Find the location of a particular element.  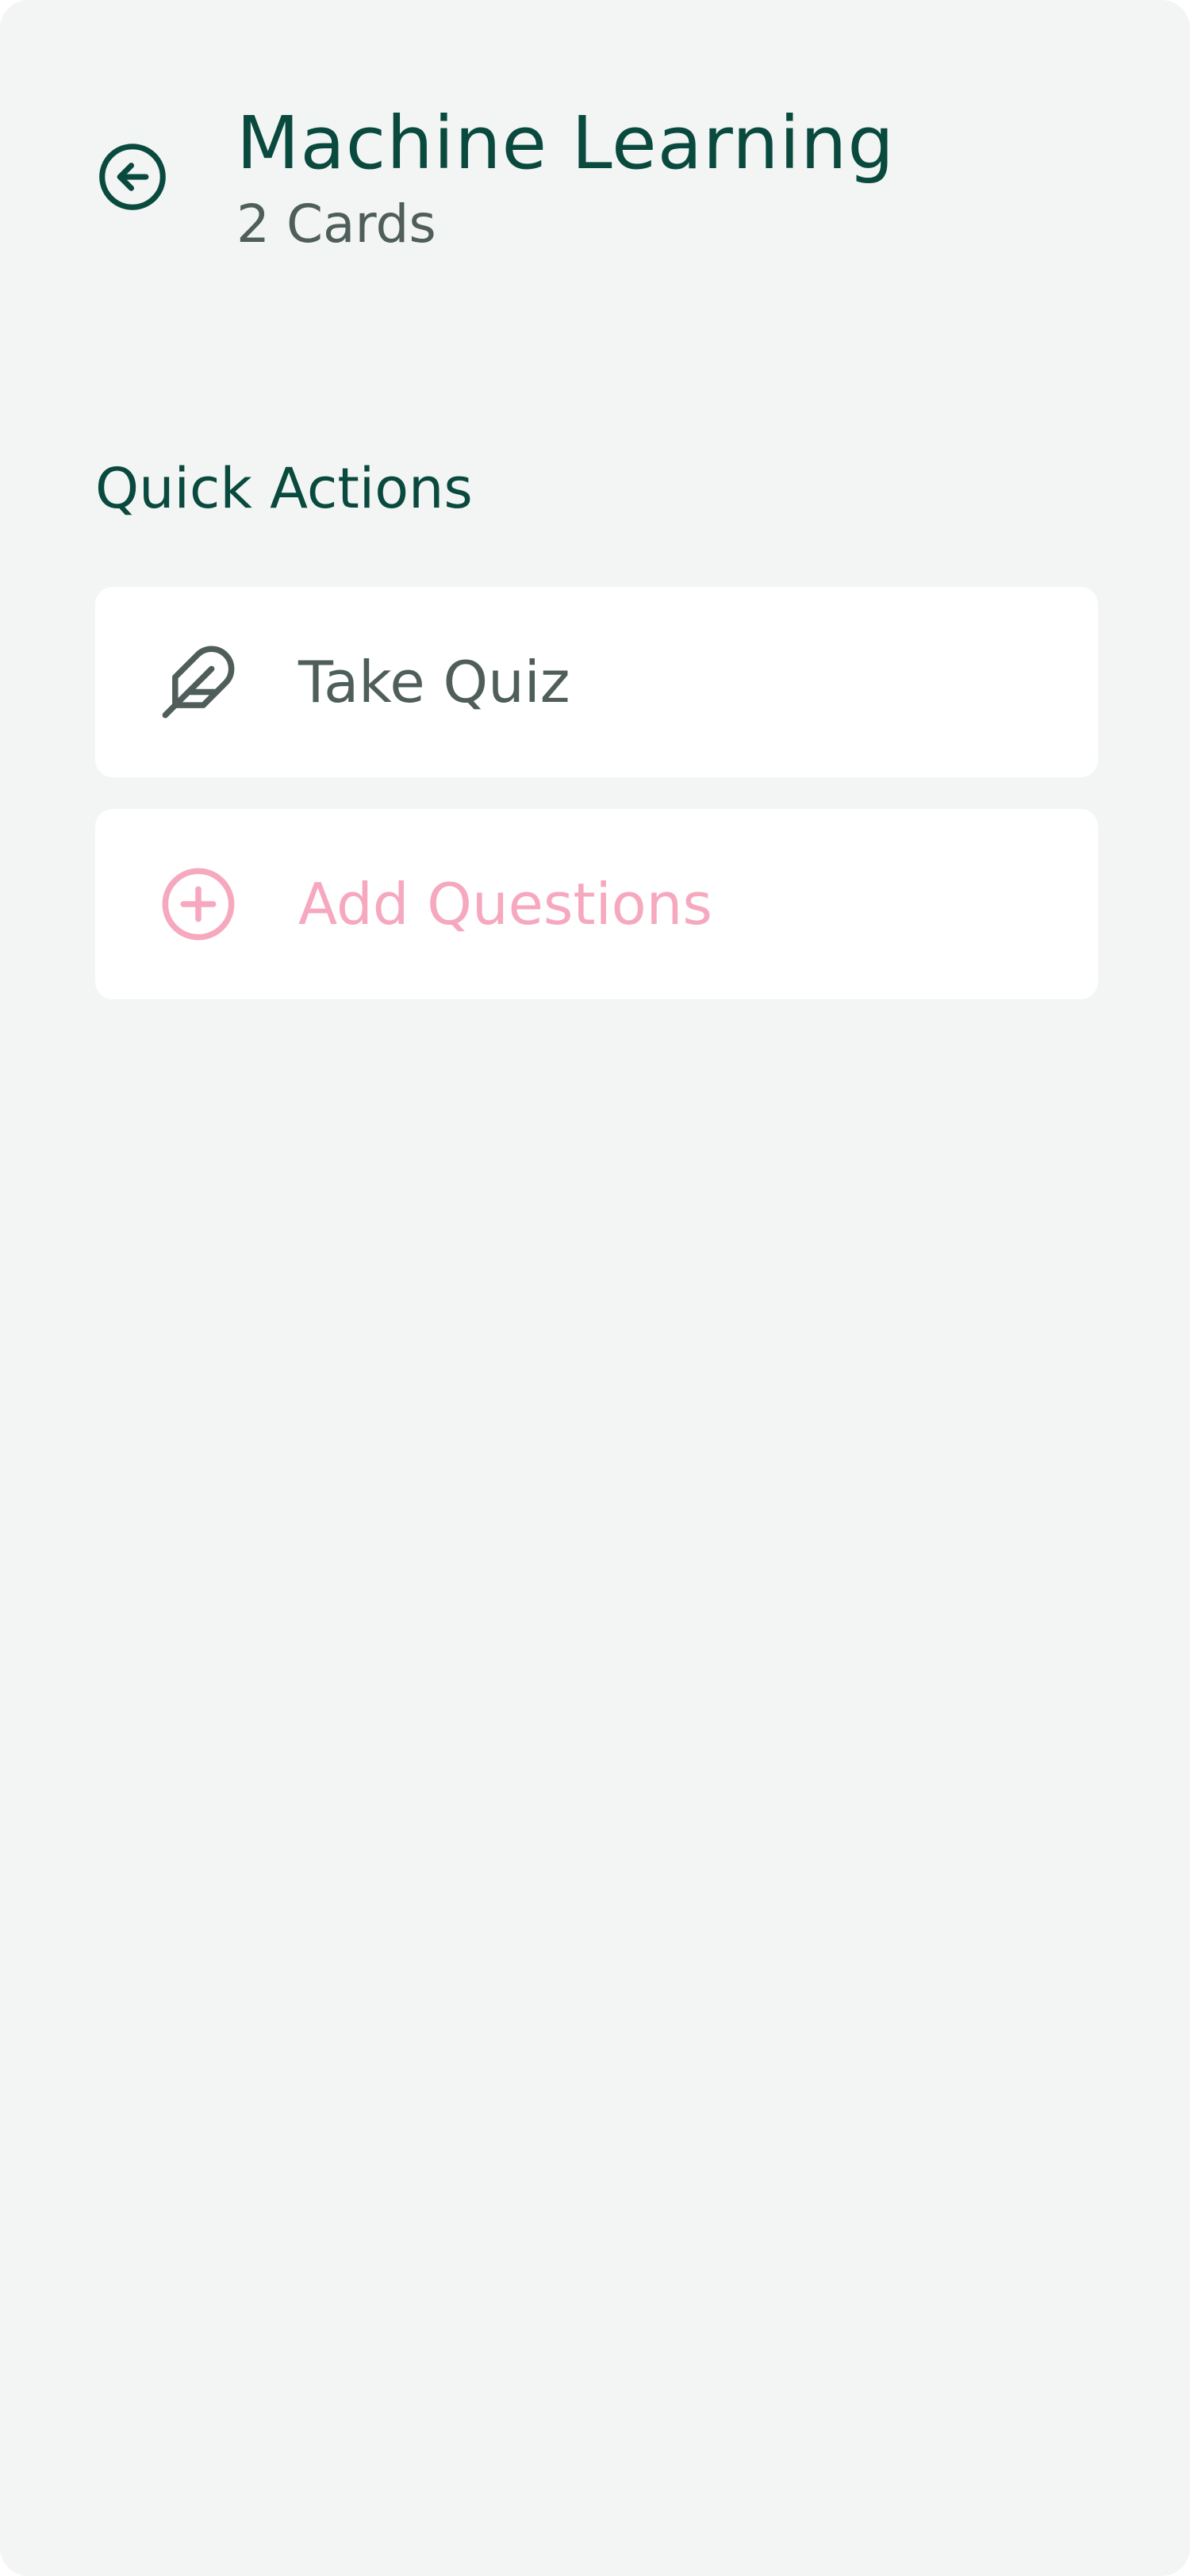

card-count: 2 Cards is located at coordinates (336, 225).